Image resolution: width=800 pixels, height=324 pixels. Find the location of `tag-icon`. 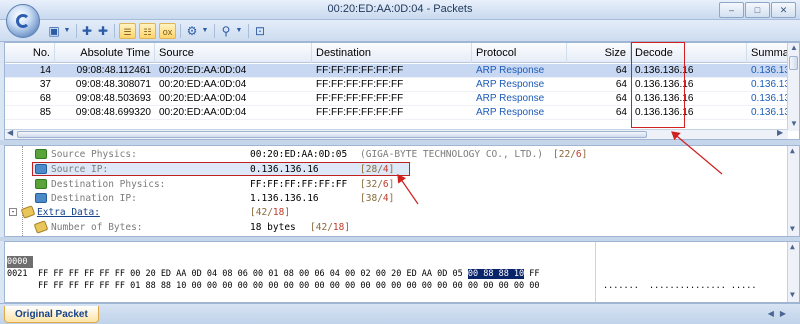

tag-icon is located at coordinates (41, 227).